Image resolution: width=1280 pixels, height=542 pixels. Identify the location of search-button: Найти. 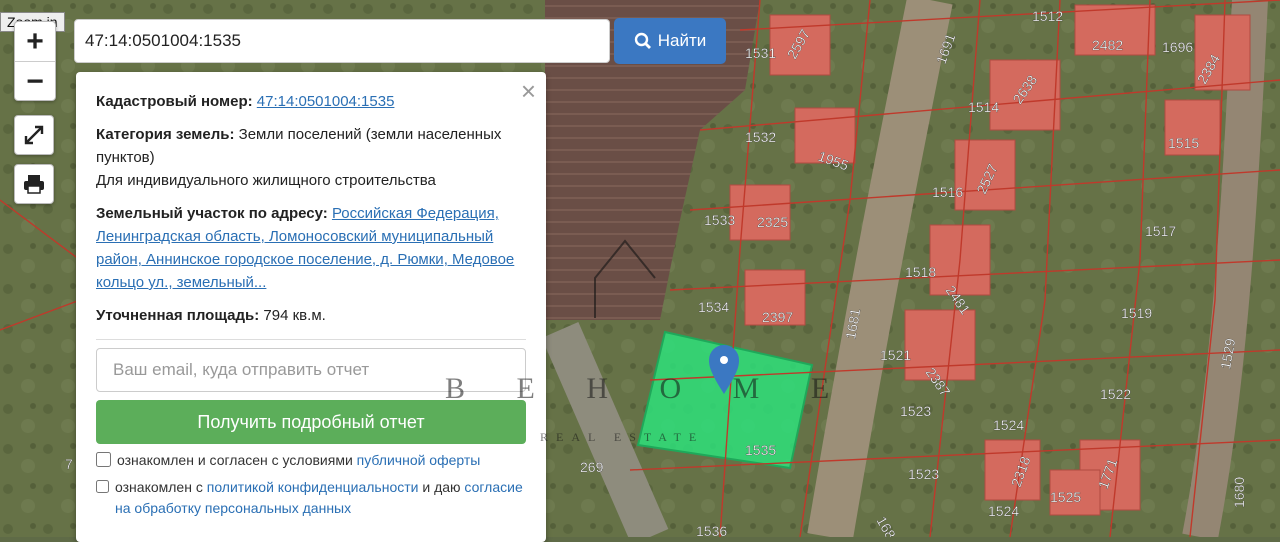
(670, 41).